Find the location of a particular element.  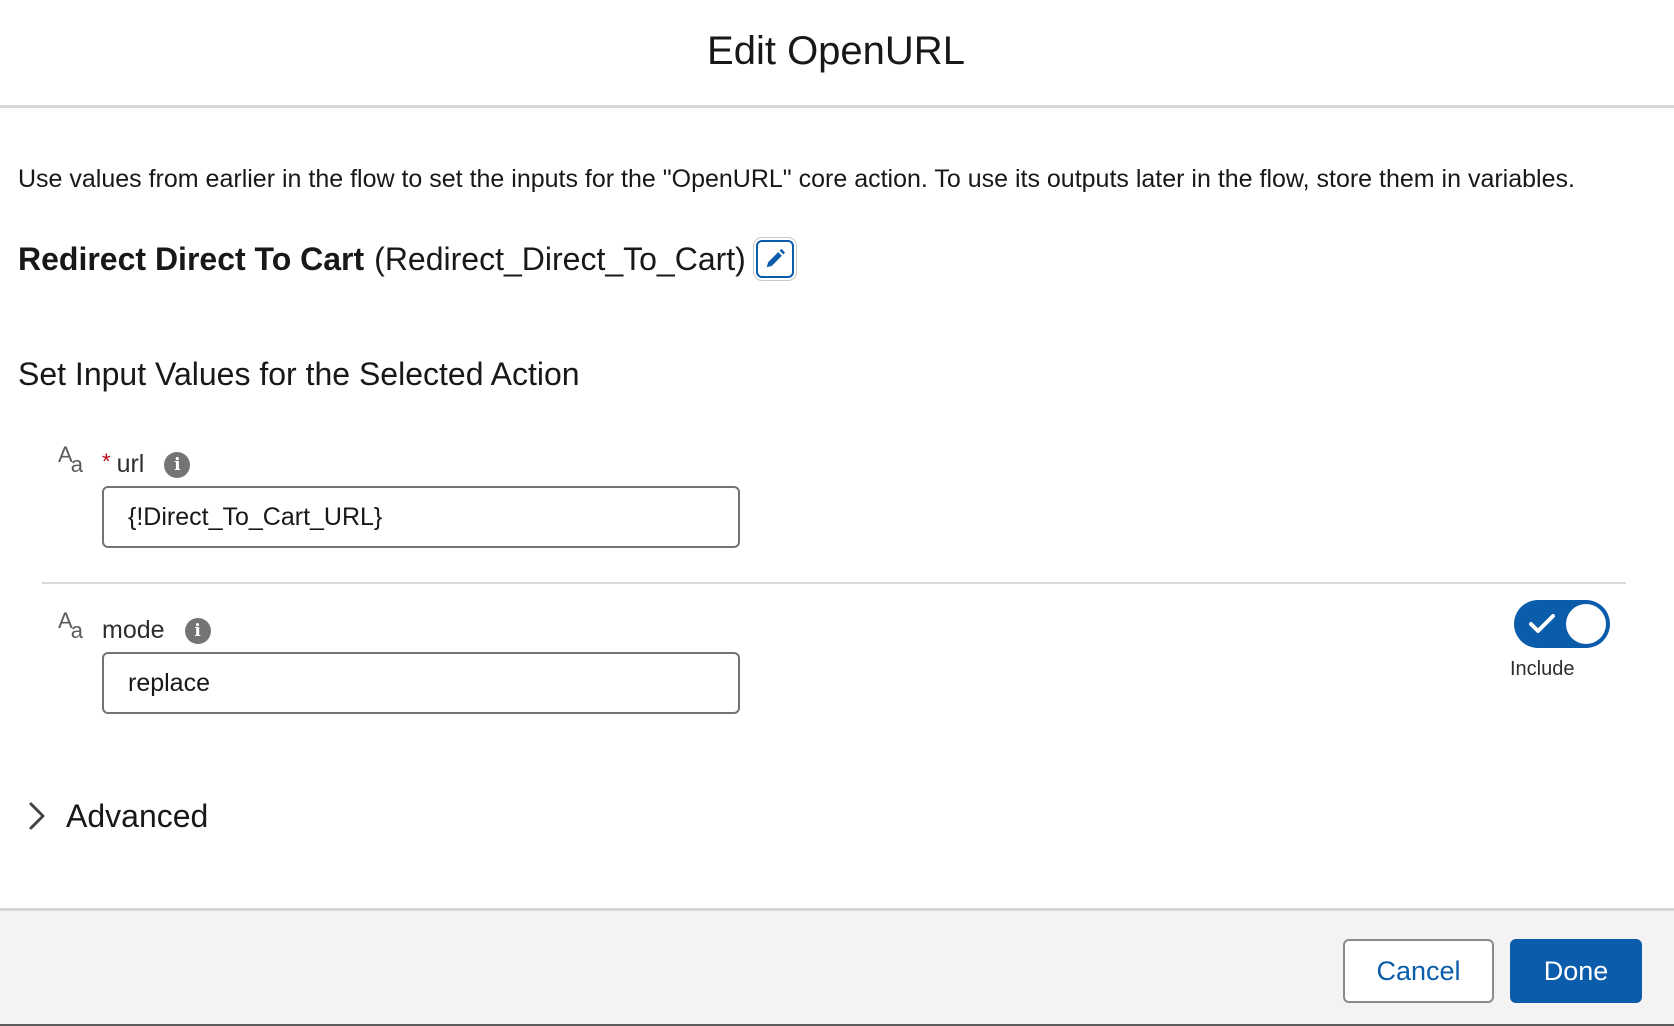

cancel-button: Cancel is located at coordinates (1418, 971).